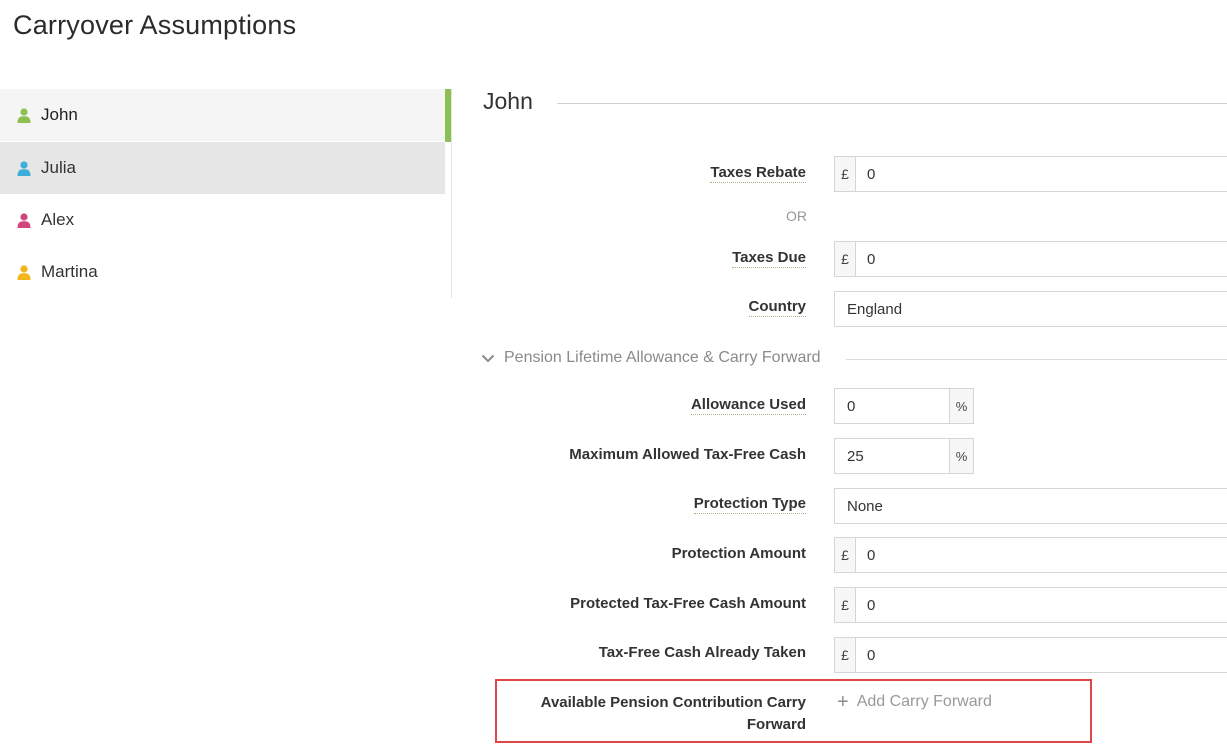 The width and height of the screenshot is (1227, 745). What do you see at coordinates (687, 454) in the screenshot?
I see `max-tax-free-cash-label: Maximum Allowed Tax-Free Cash` at bounding box center [687, 454].